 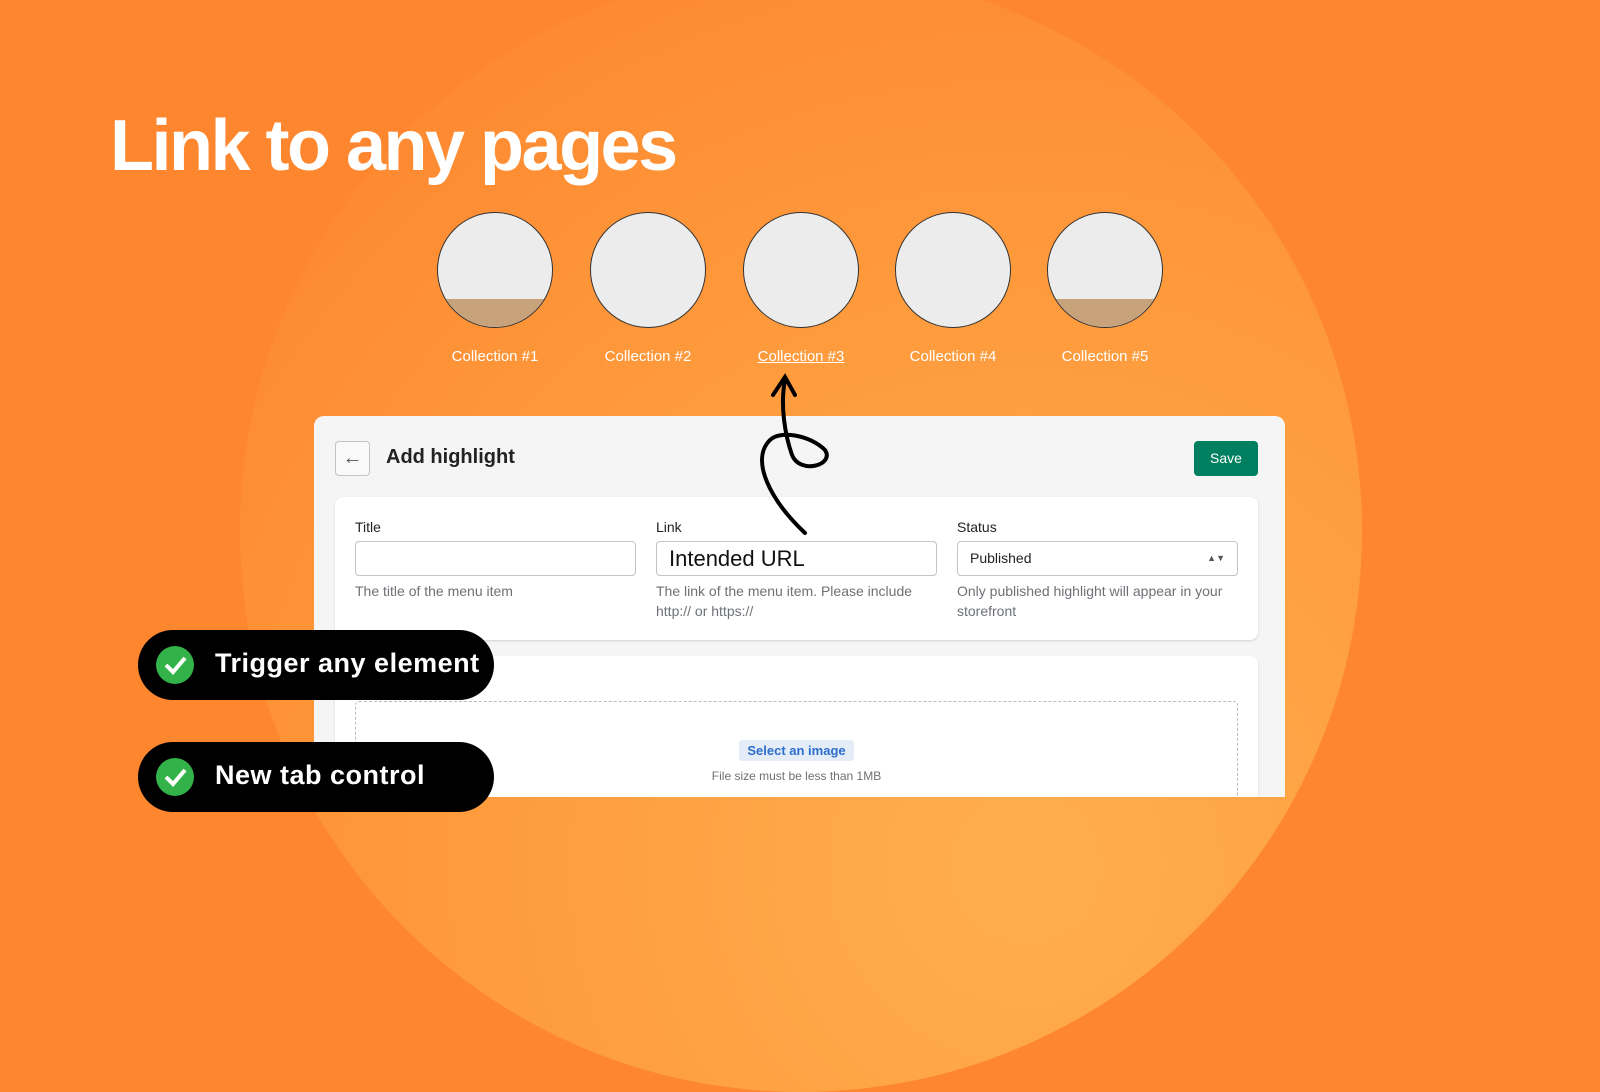 I want to click on back-button: ←, so click(x=352, y=458).